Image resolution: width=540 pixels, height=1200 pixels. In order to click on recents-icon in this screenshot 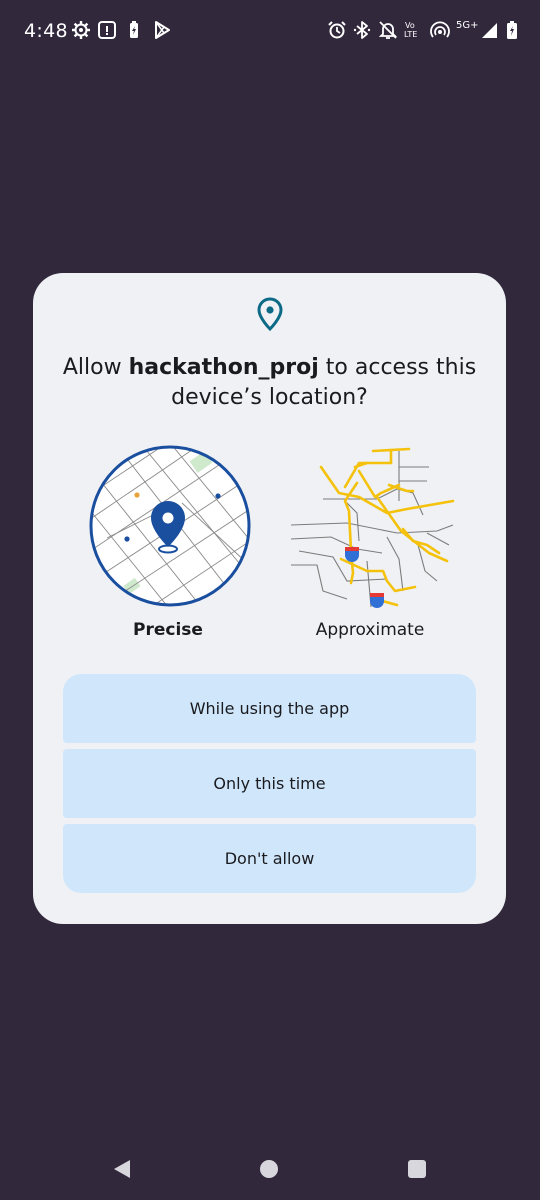, I will do `click(417, 1169)`.